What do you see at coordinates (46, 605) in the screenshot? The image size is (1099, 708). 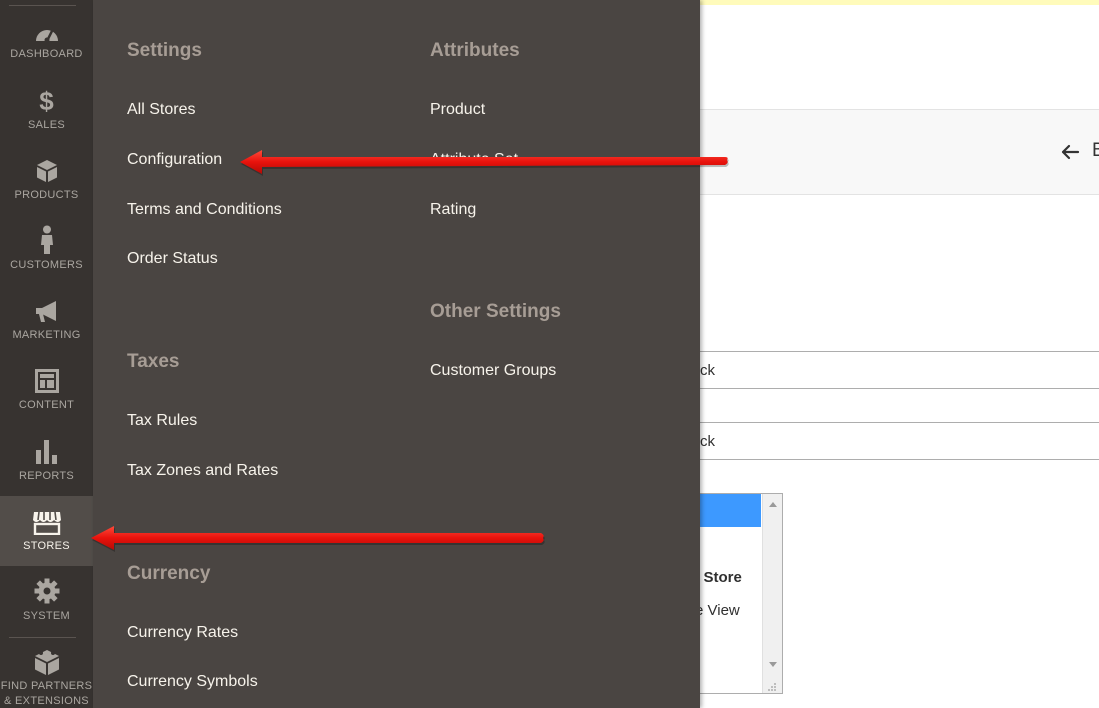 I see `sidebar-item-system: SYSTEM` at bounding box center [46, 605].